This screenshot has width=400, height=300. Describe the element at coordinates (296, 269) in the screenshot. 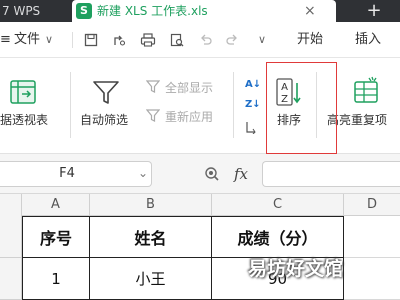

I see `watermark: 易坊好文馆` at that location.